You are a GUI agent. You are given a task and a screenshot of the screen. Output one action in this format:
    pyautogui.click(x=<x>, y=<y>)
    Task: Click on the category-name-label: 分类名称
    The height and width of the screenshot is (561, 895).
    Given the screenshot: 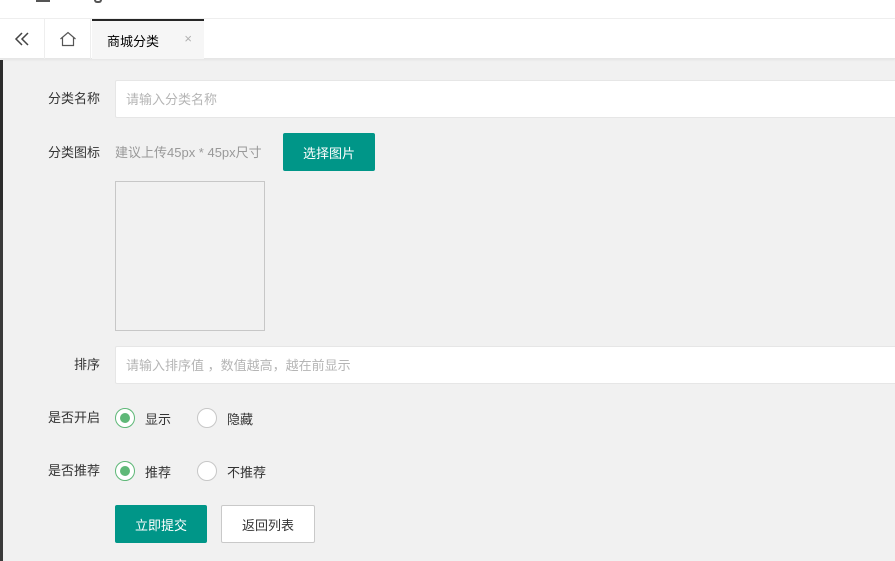 What is the action you would take?
    pyautogui.click(x=73, y=98)
    